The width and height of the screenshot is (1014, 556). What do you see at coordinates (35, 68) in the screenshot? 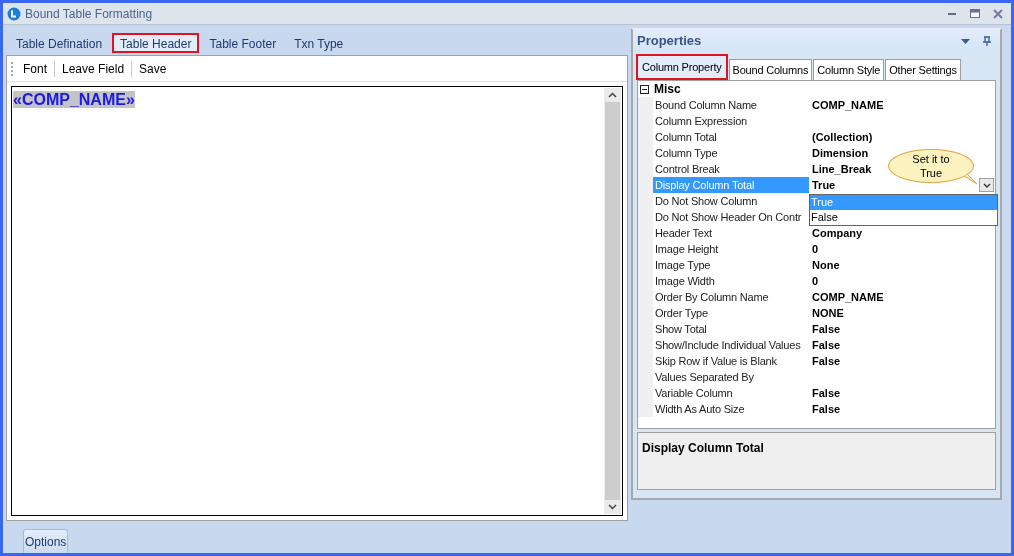
I see `toolbar-button: Font` at bounding box center [35, 68].